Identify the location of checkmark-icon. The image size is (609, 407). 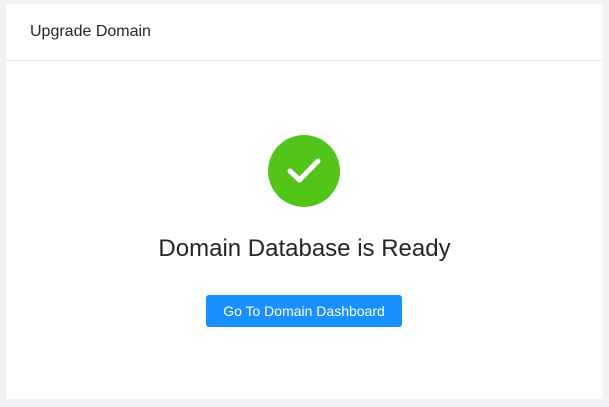
(304, 170).